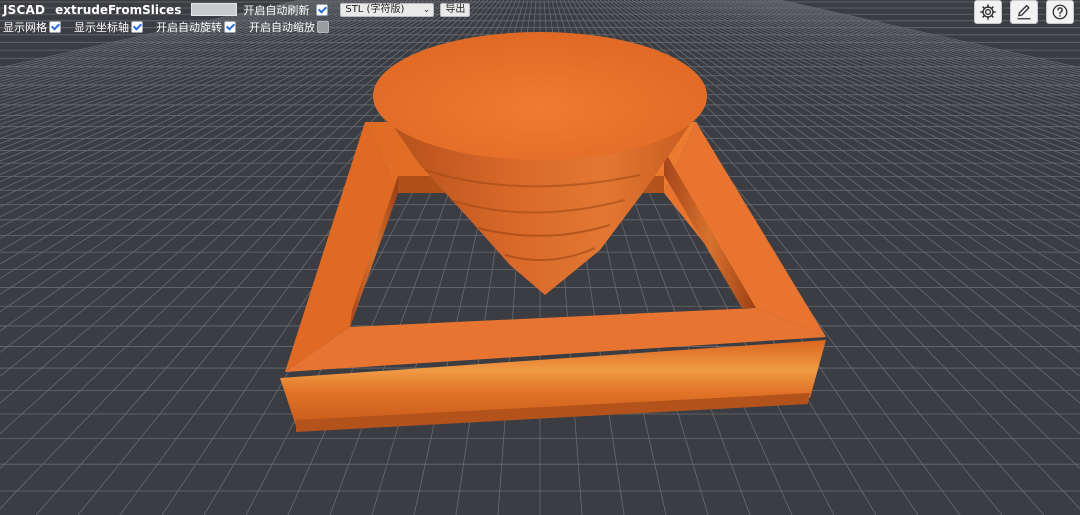 Image resolution: width=1080 pixels, height=515 pixels. Describe the element at coordinates (323, 27) in the screenshot. I see `auto-zoom-checkbox` at that location.